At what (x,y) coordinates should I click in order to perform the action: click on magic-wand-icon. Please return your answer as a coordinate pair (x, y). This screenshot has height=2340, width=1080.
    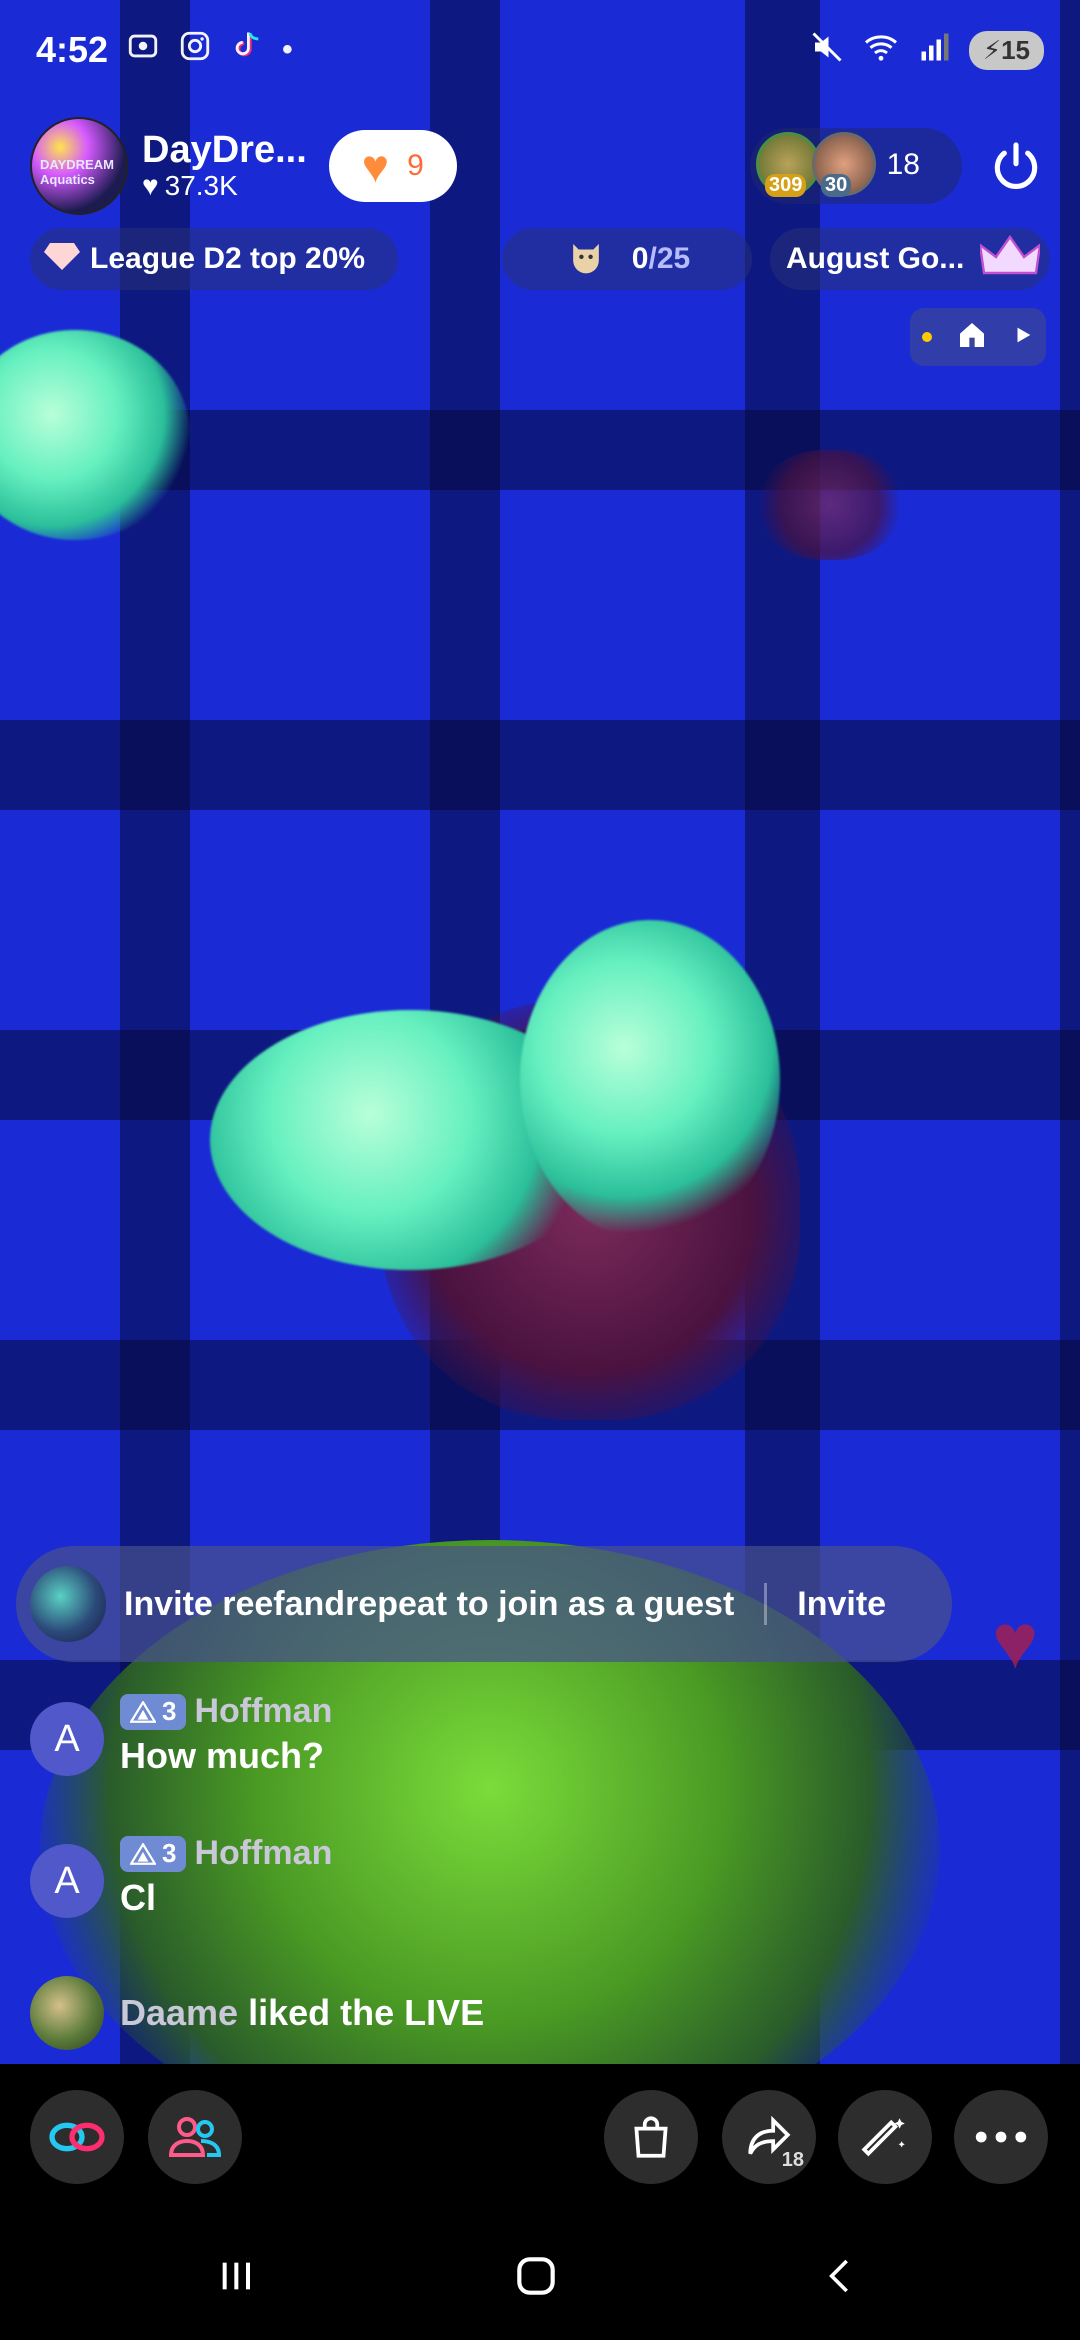
    Looking at the image, I should click on (883, 2137).